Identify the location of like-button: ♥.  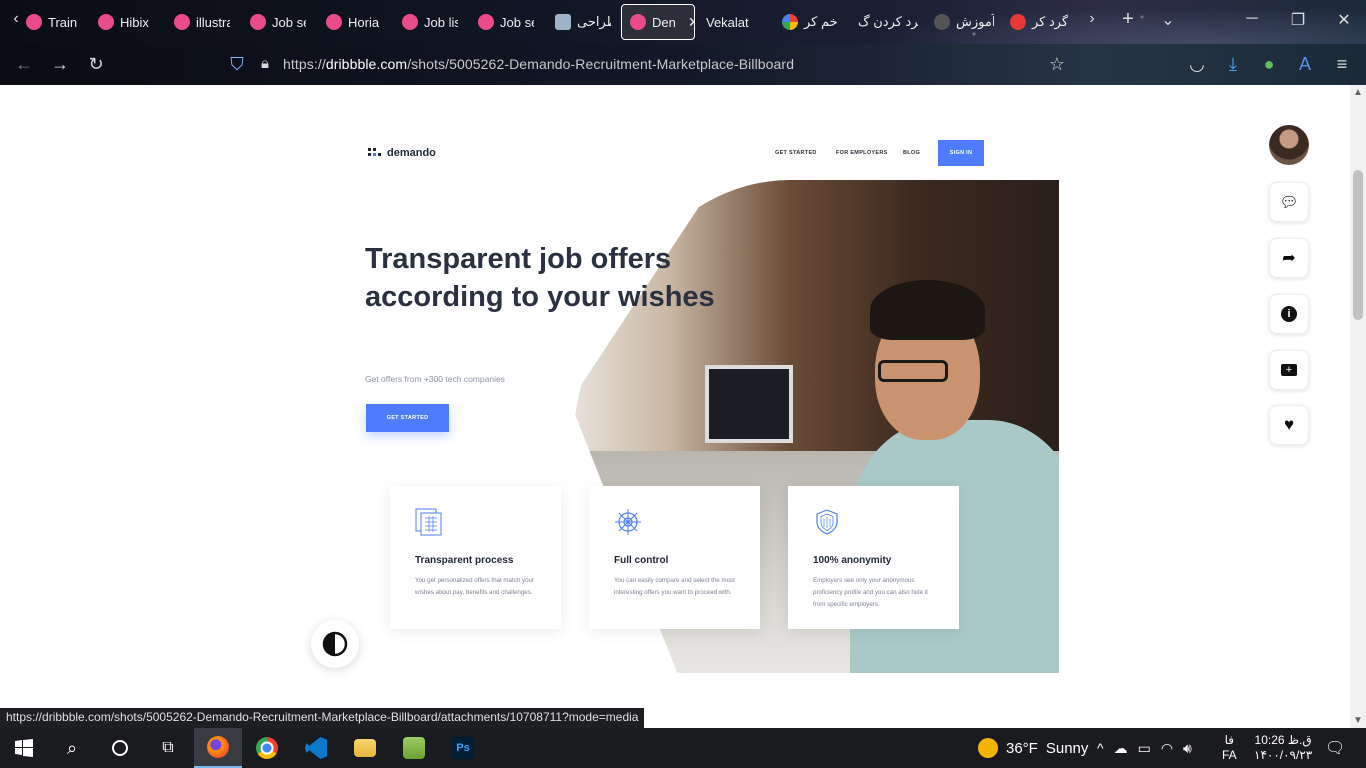
(1289, 425).